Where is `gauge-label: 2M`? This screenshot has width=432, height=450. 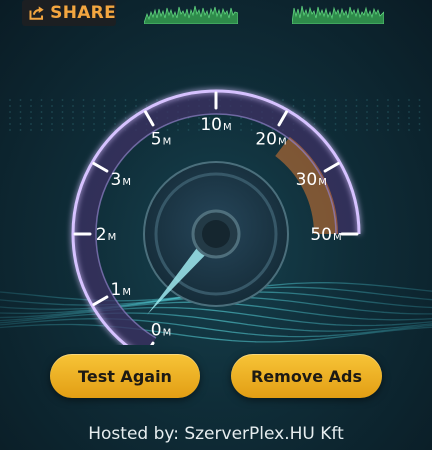
gauge-label: 2M is located at coordinates (106, 235).